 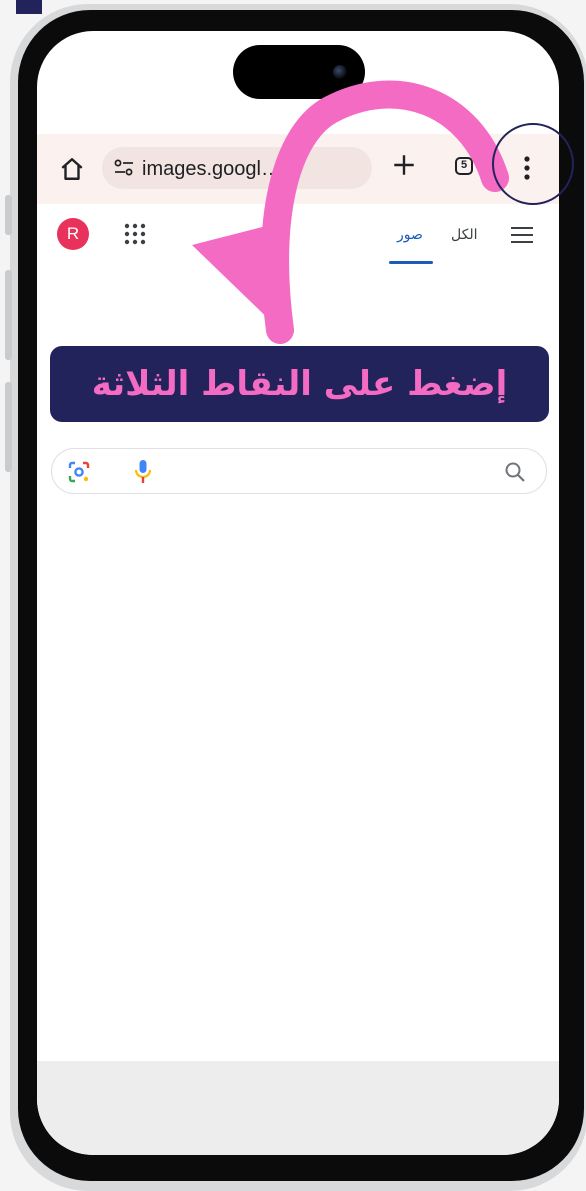 What do you see at coordinates (299, 72) in the screenshot?
I see `dynamic-island` at bounding box center [299, 72].